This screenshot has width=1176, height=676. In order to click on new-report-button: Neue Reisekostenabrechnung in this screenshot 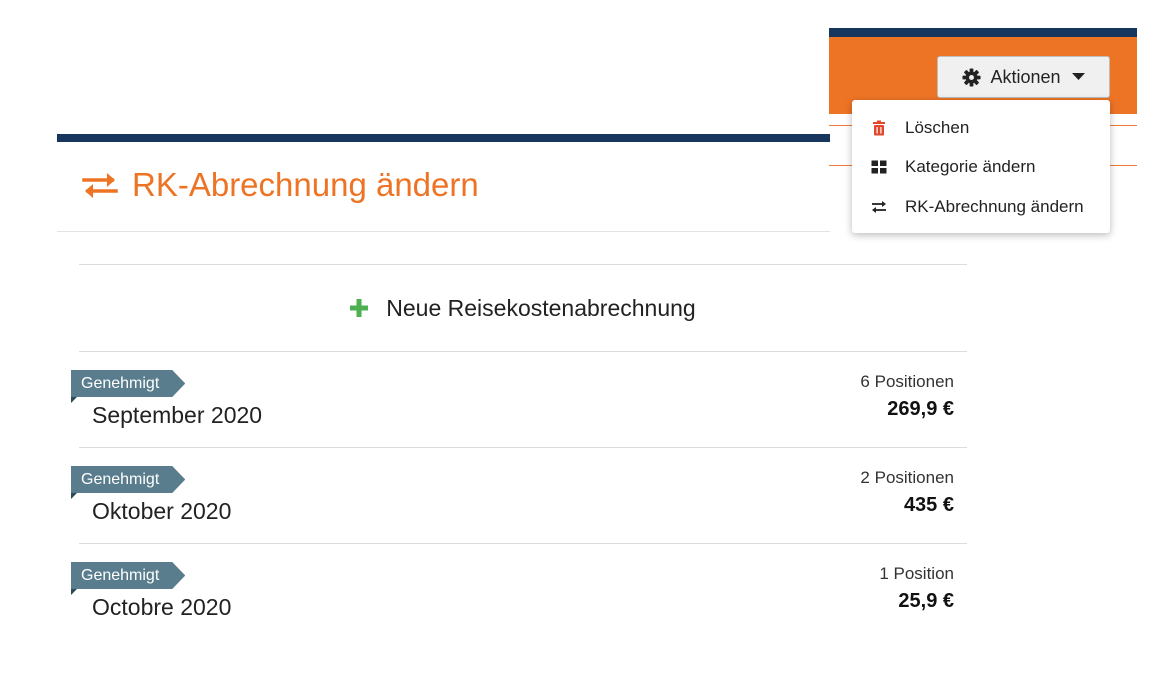, I will do `click(523, 308)`.